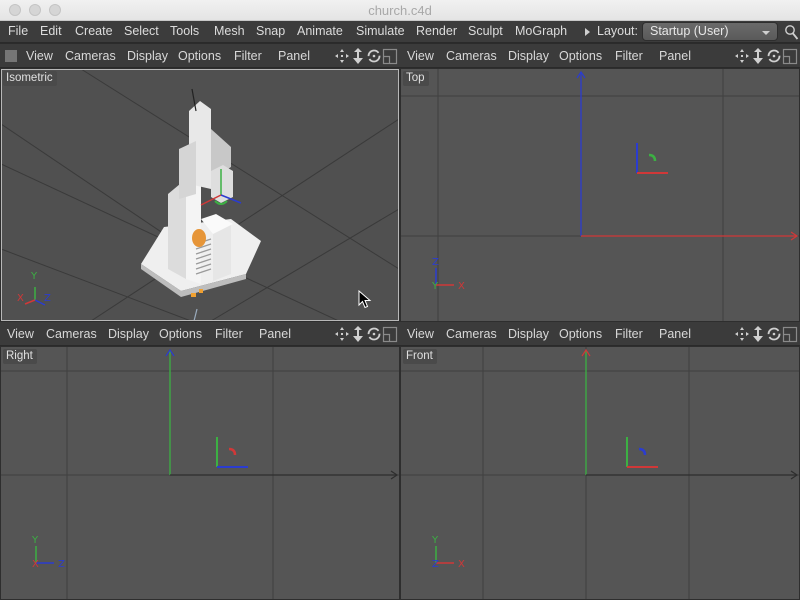  Describe the element at coordinates (51, 31) in the screenshot. I see `menu-edit: Edit` at that location.